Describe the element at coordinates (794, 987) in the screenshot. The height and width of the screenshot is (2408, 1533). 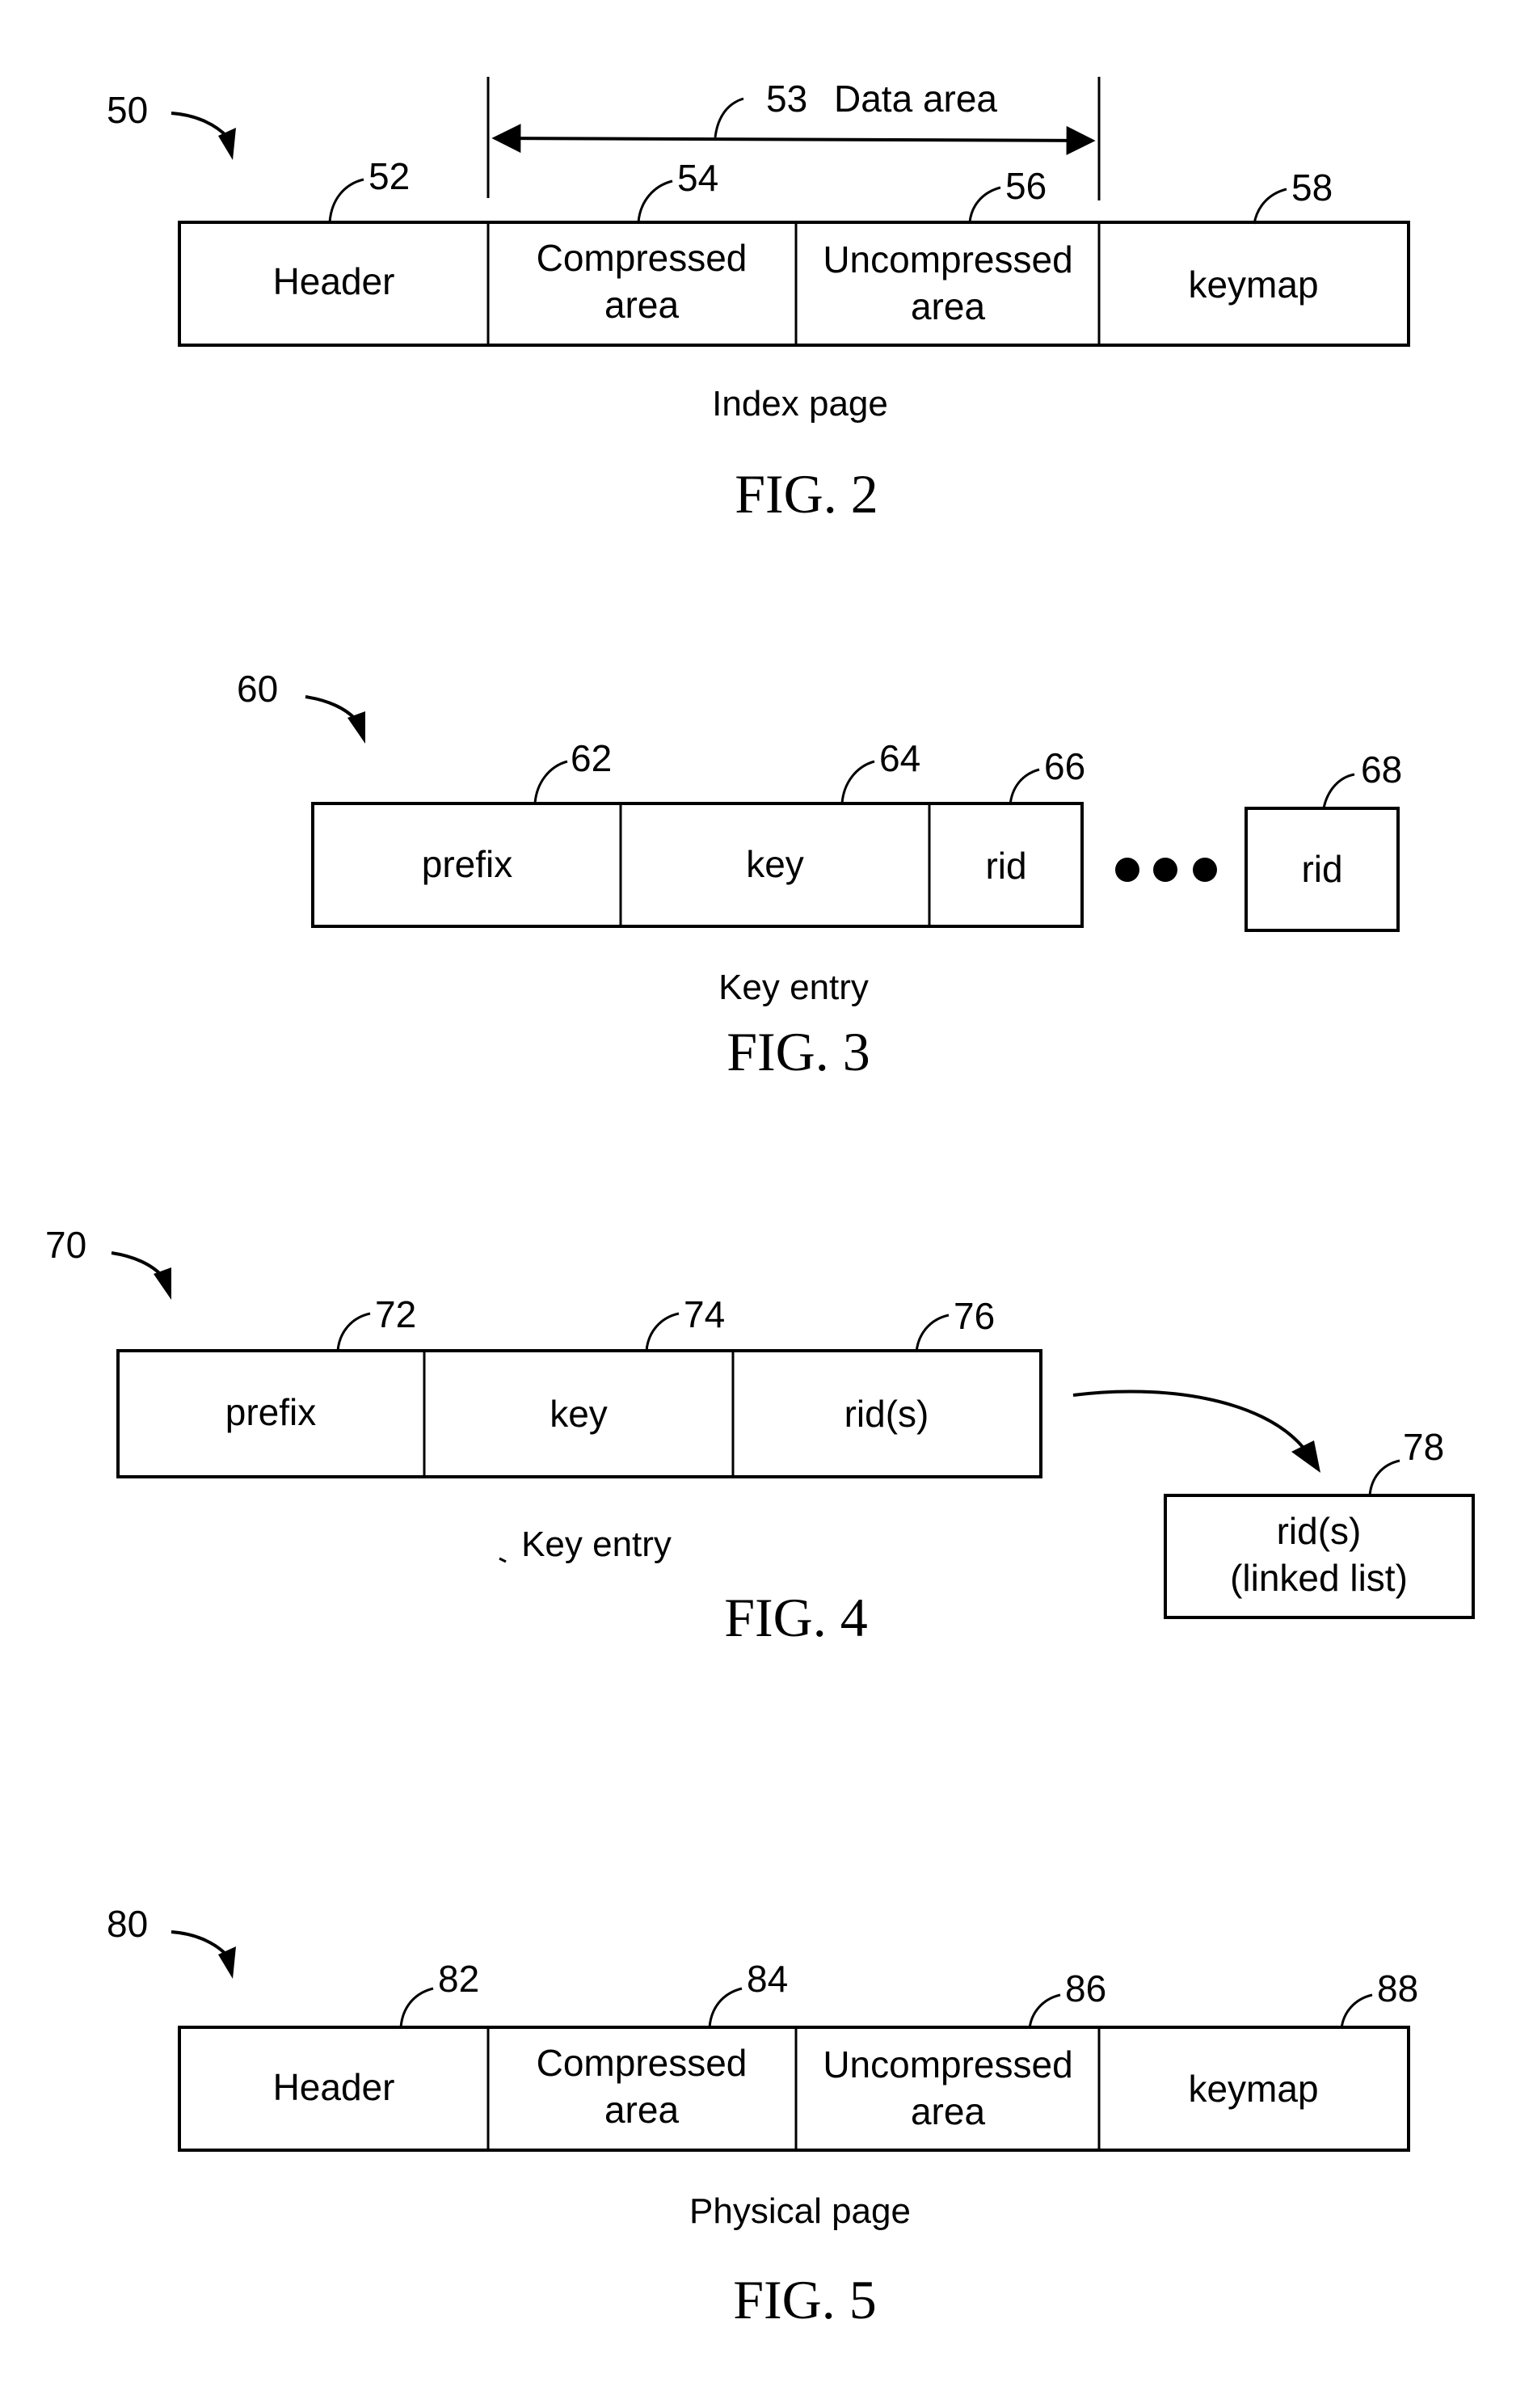
I see `fig3-caption: Key entry` at that location.